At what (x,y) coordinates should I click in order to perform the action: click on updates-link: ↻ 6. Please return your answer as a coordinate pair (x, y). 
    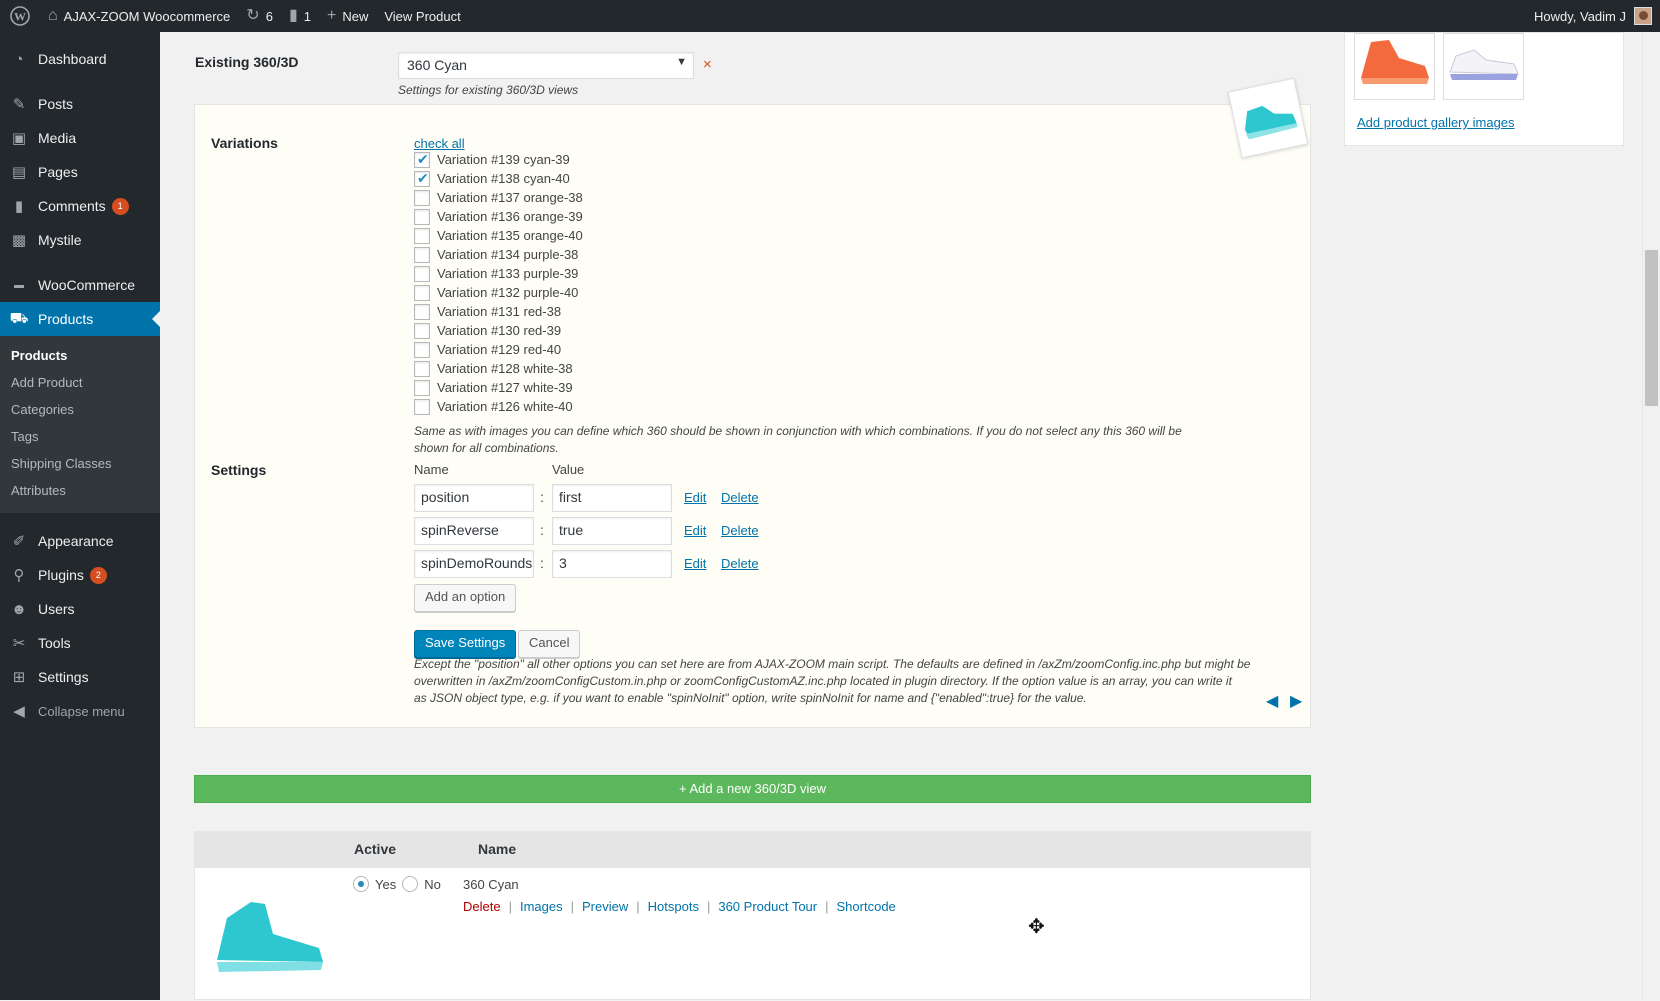
    Looking at the image, I should click on (259, 16).